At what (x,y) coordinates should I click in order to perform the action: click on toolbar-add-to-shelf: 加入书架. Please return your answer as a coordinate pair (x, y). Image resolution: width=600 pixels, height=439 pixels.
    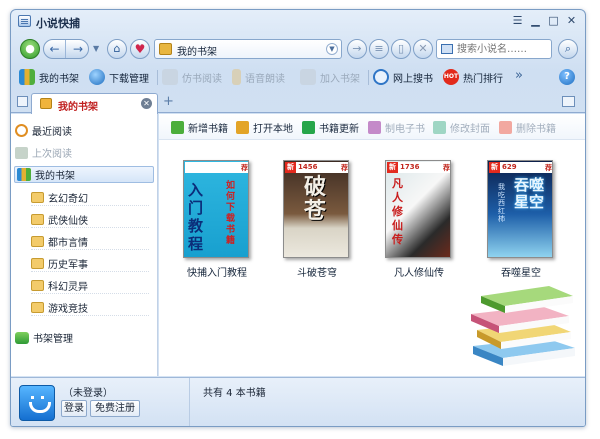
    Looking at the image, I should click on (330, 77).